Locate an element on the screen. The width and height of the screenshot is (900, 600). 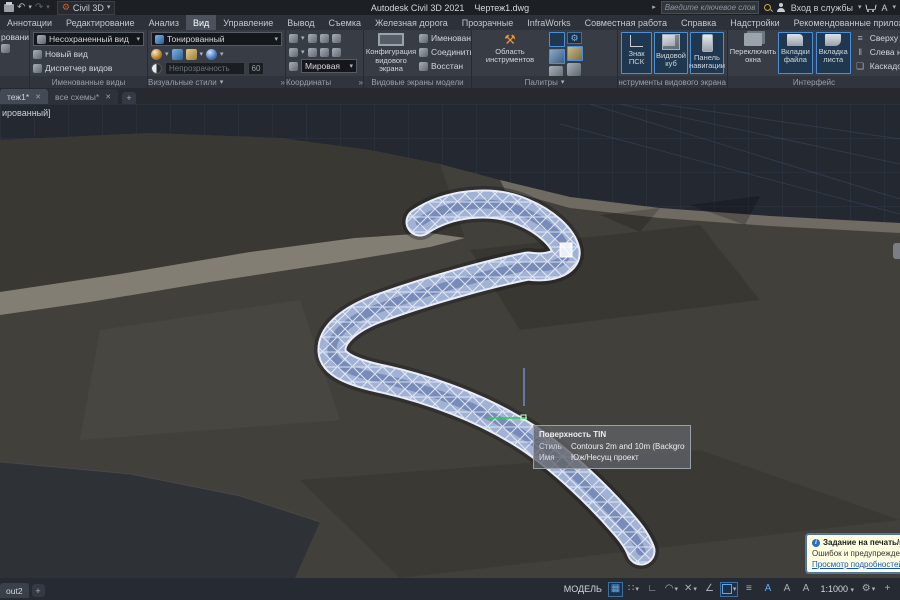
texture-icon is located at coordinates (191, 54).